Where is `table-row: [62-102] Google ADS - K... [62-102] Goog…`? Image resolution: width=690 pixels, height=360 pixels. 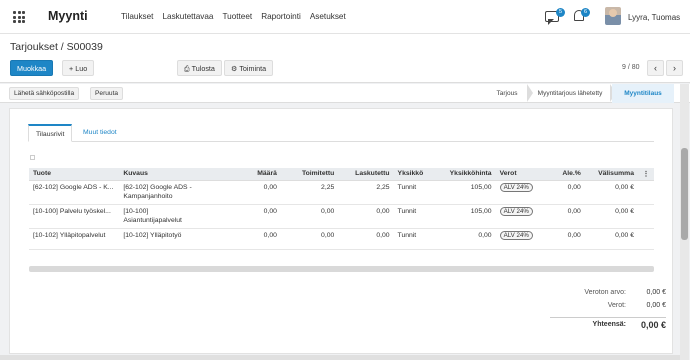
table-row: [62-102] Google ADS - K... [62-102] Goog… is located at coordinates (341, 192).